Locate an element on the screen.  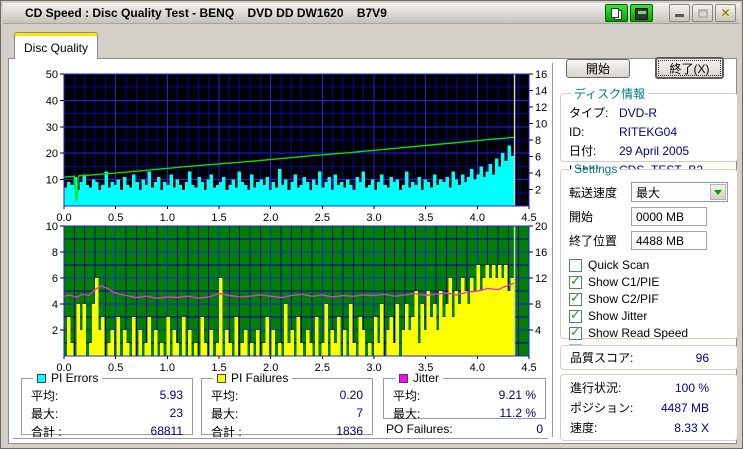
end-position-input: 4488 MB is located at coordinates (669, 240).